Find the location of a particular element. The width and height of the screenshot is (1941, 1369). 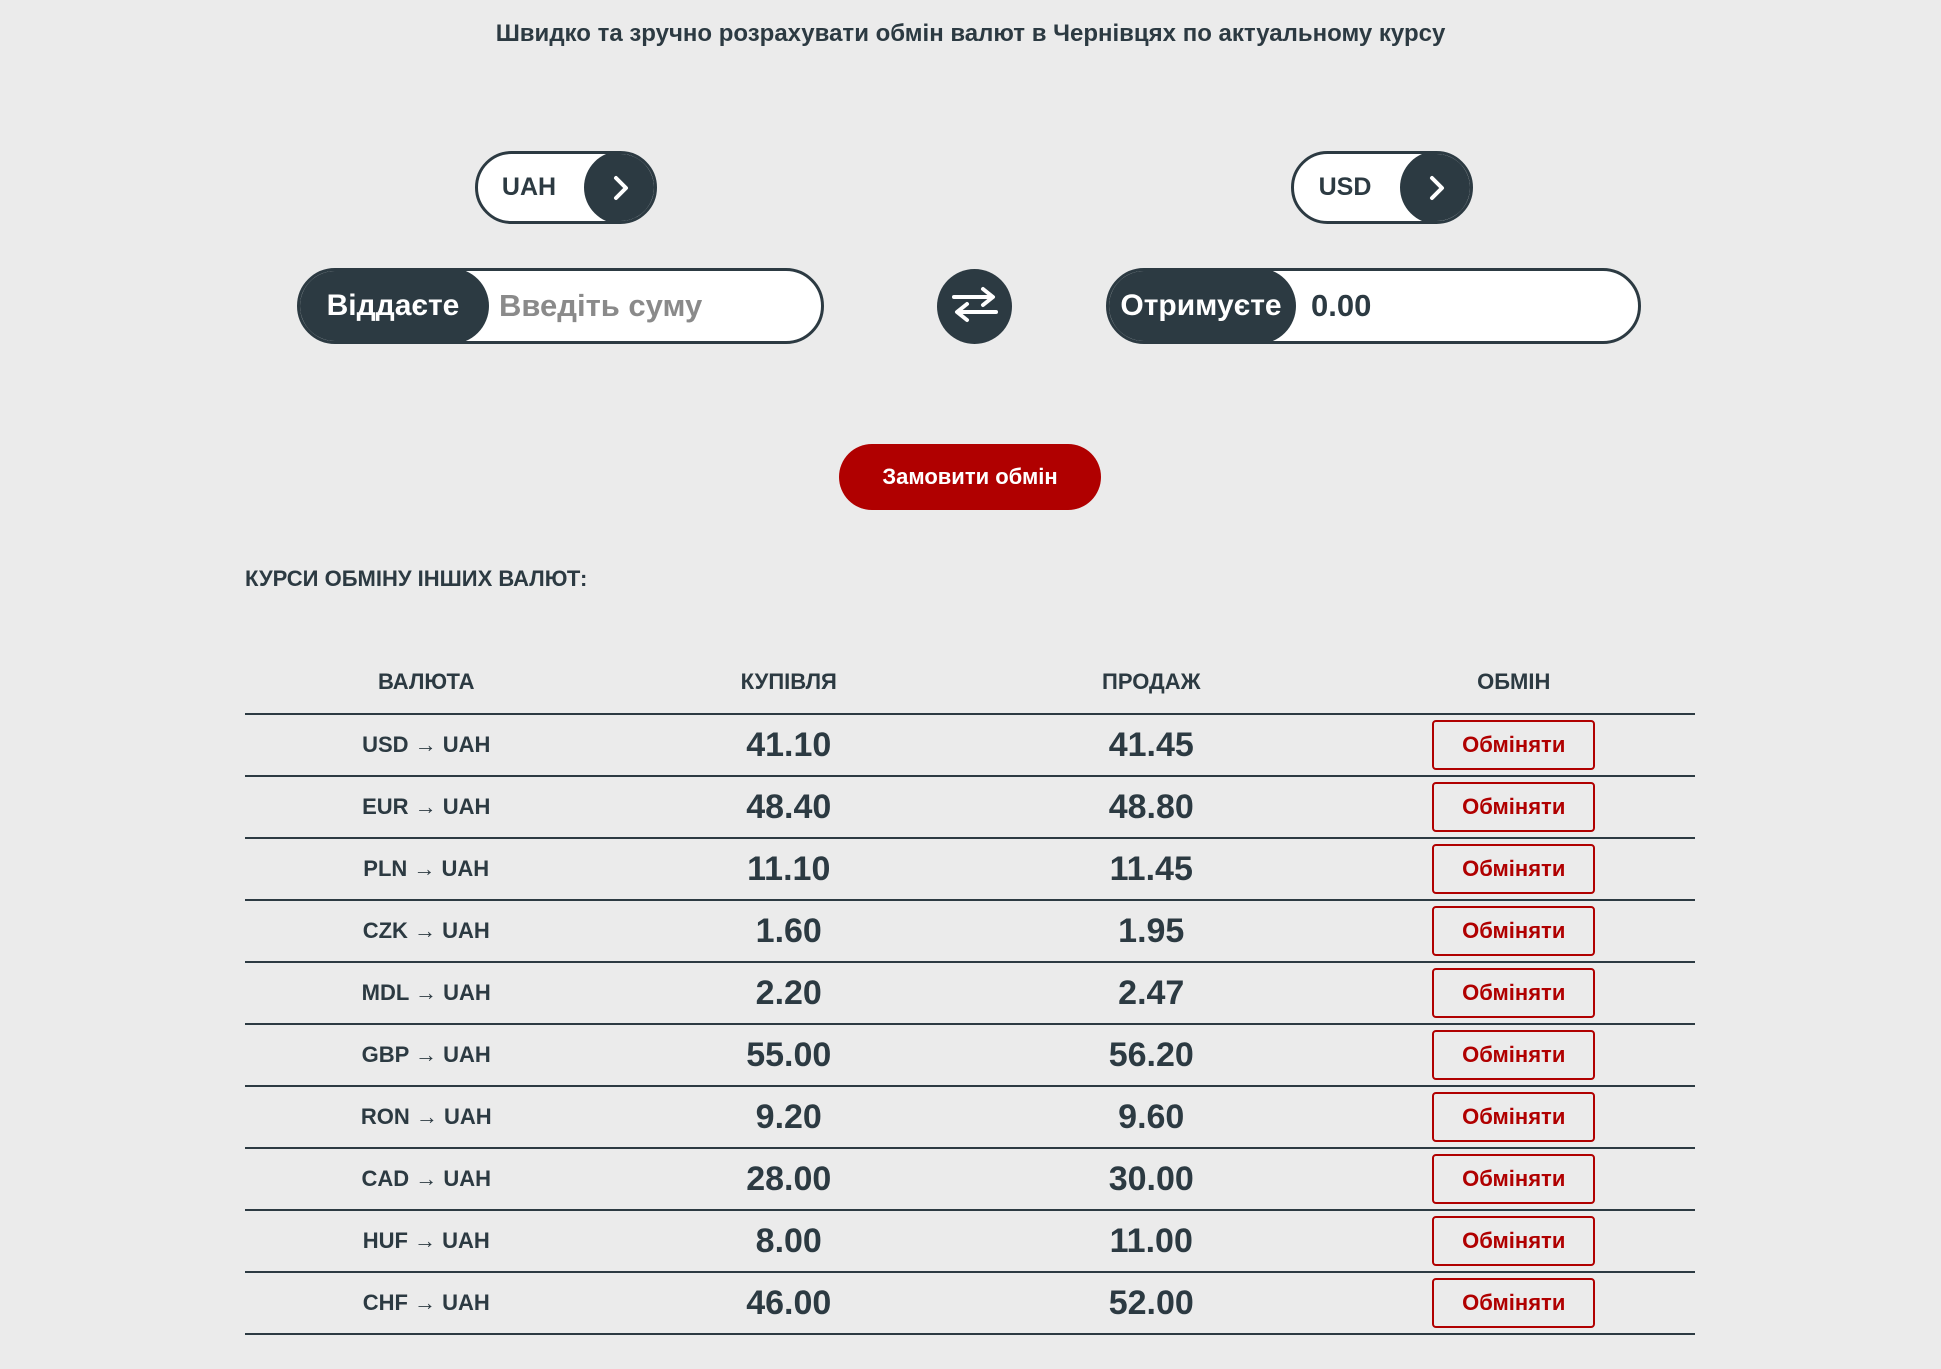

table-row: MDL → UAH 2.20 2.47 Обміняти is located at coordinates (970, 994).